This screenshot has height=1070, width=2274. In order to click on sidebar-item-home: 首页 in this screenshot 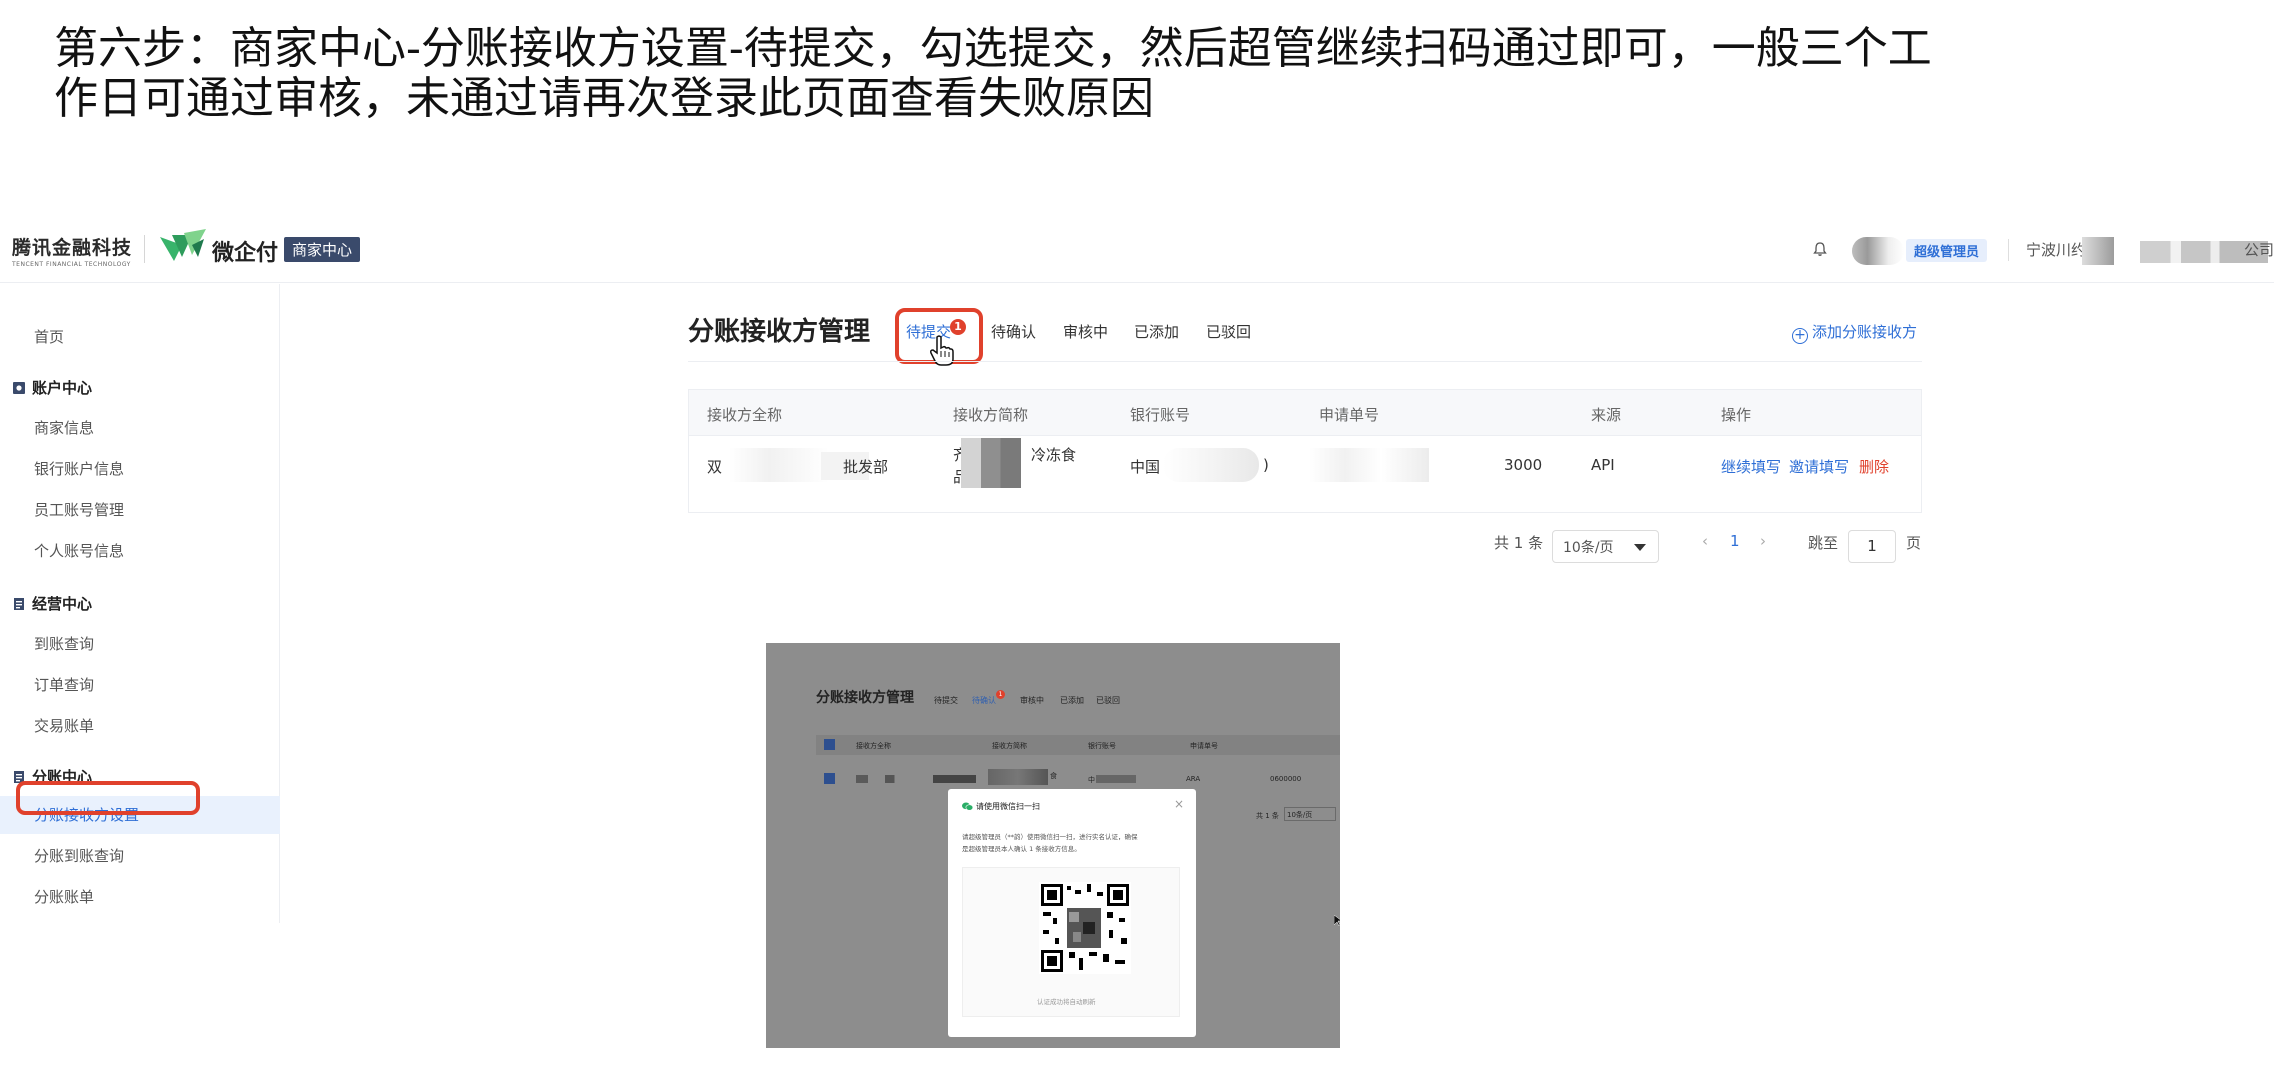, I will do `click(140, 337)`.